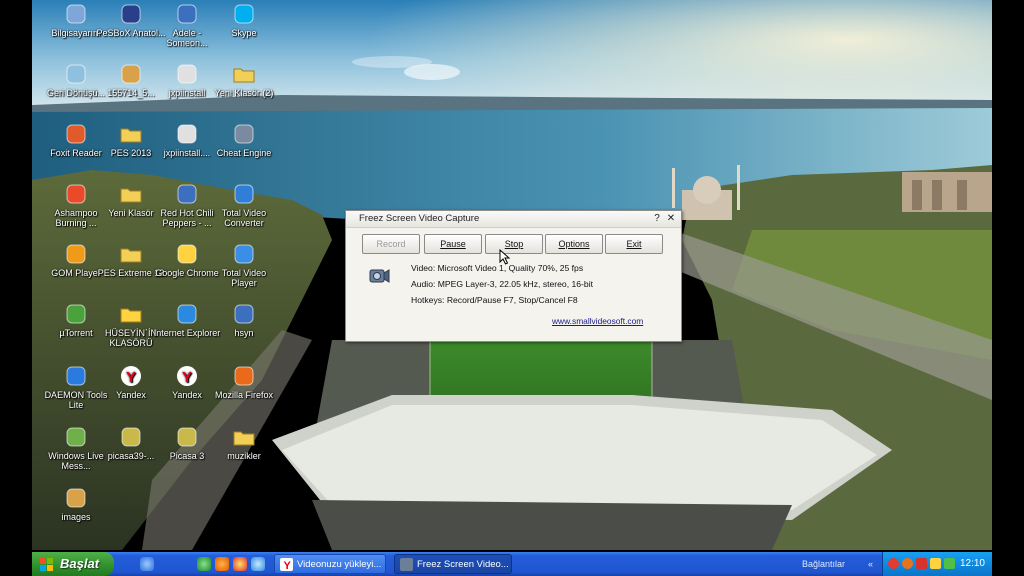 Image resolution: width=1024 pixels, height=576 pixels. I want to click on desktop-icon-label: Total Video Player, so click(244, 278).